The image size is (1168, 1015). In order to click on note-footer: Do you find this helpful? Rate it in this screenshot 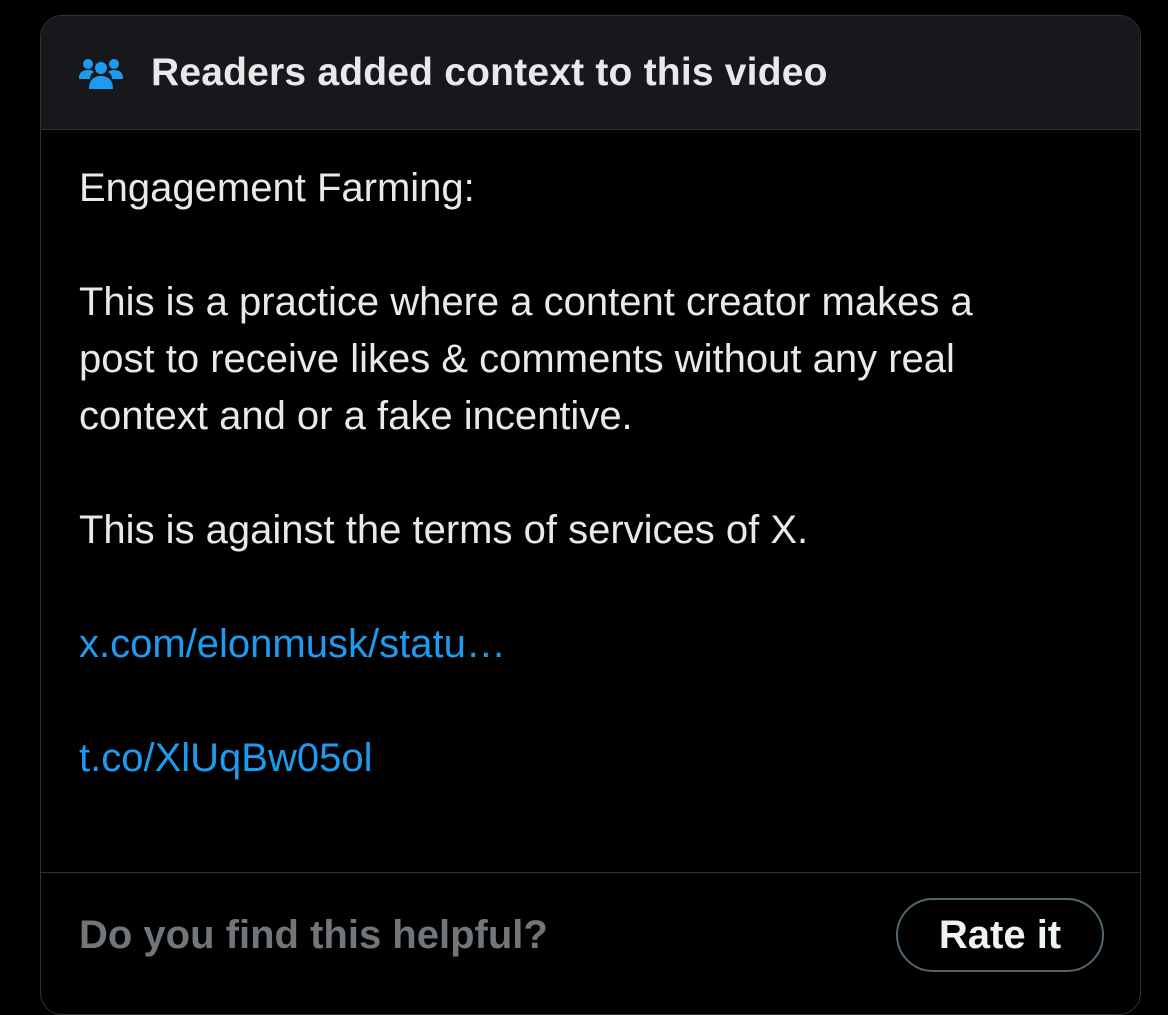, I will do `click(590, 943)`.